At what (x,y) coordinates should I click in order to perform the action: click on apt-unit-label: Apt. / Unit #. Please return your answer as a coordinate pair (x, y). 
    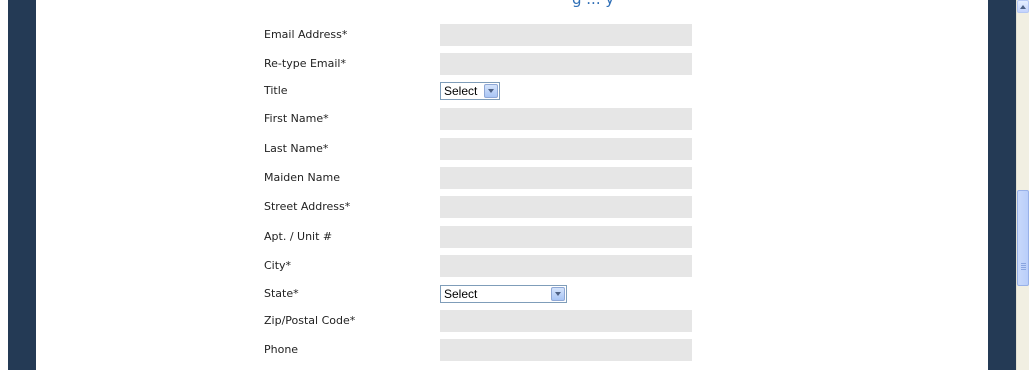
    Looking at the image, I should click on (298, 236).